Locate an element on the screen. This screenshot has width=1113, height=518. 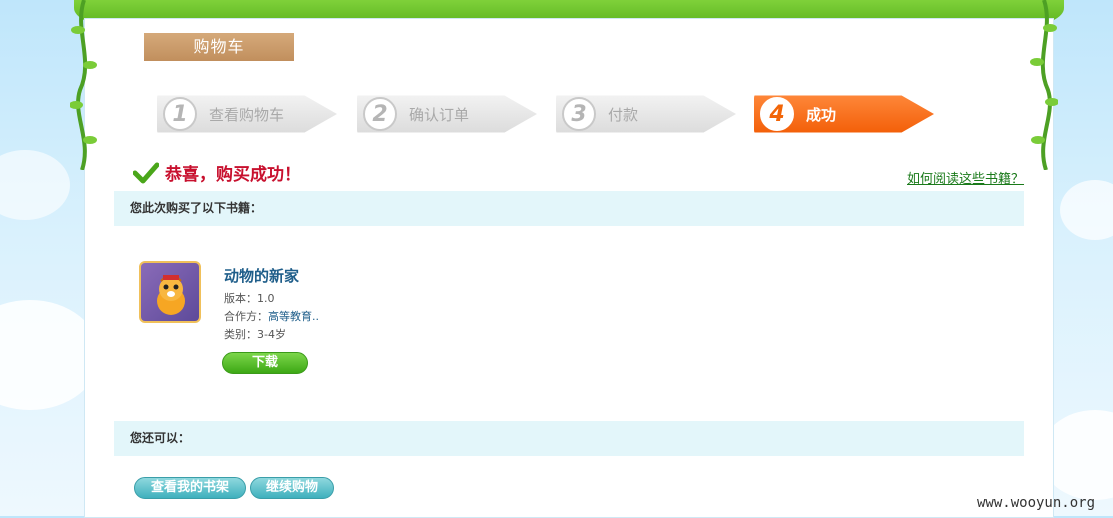
book-category: 类别：3-4岁 is located at coordinates (255, 334).